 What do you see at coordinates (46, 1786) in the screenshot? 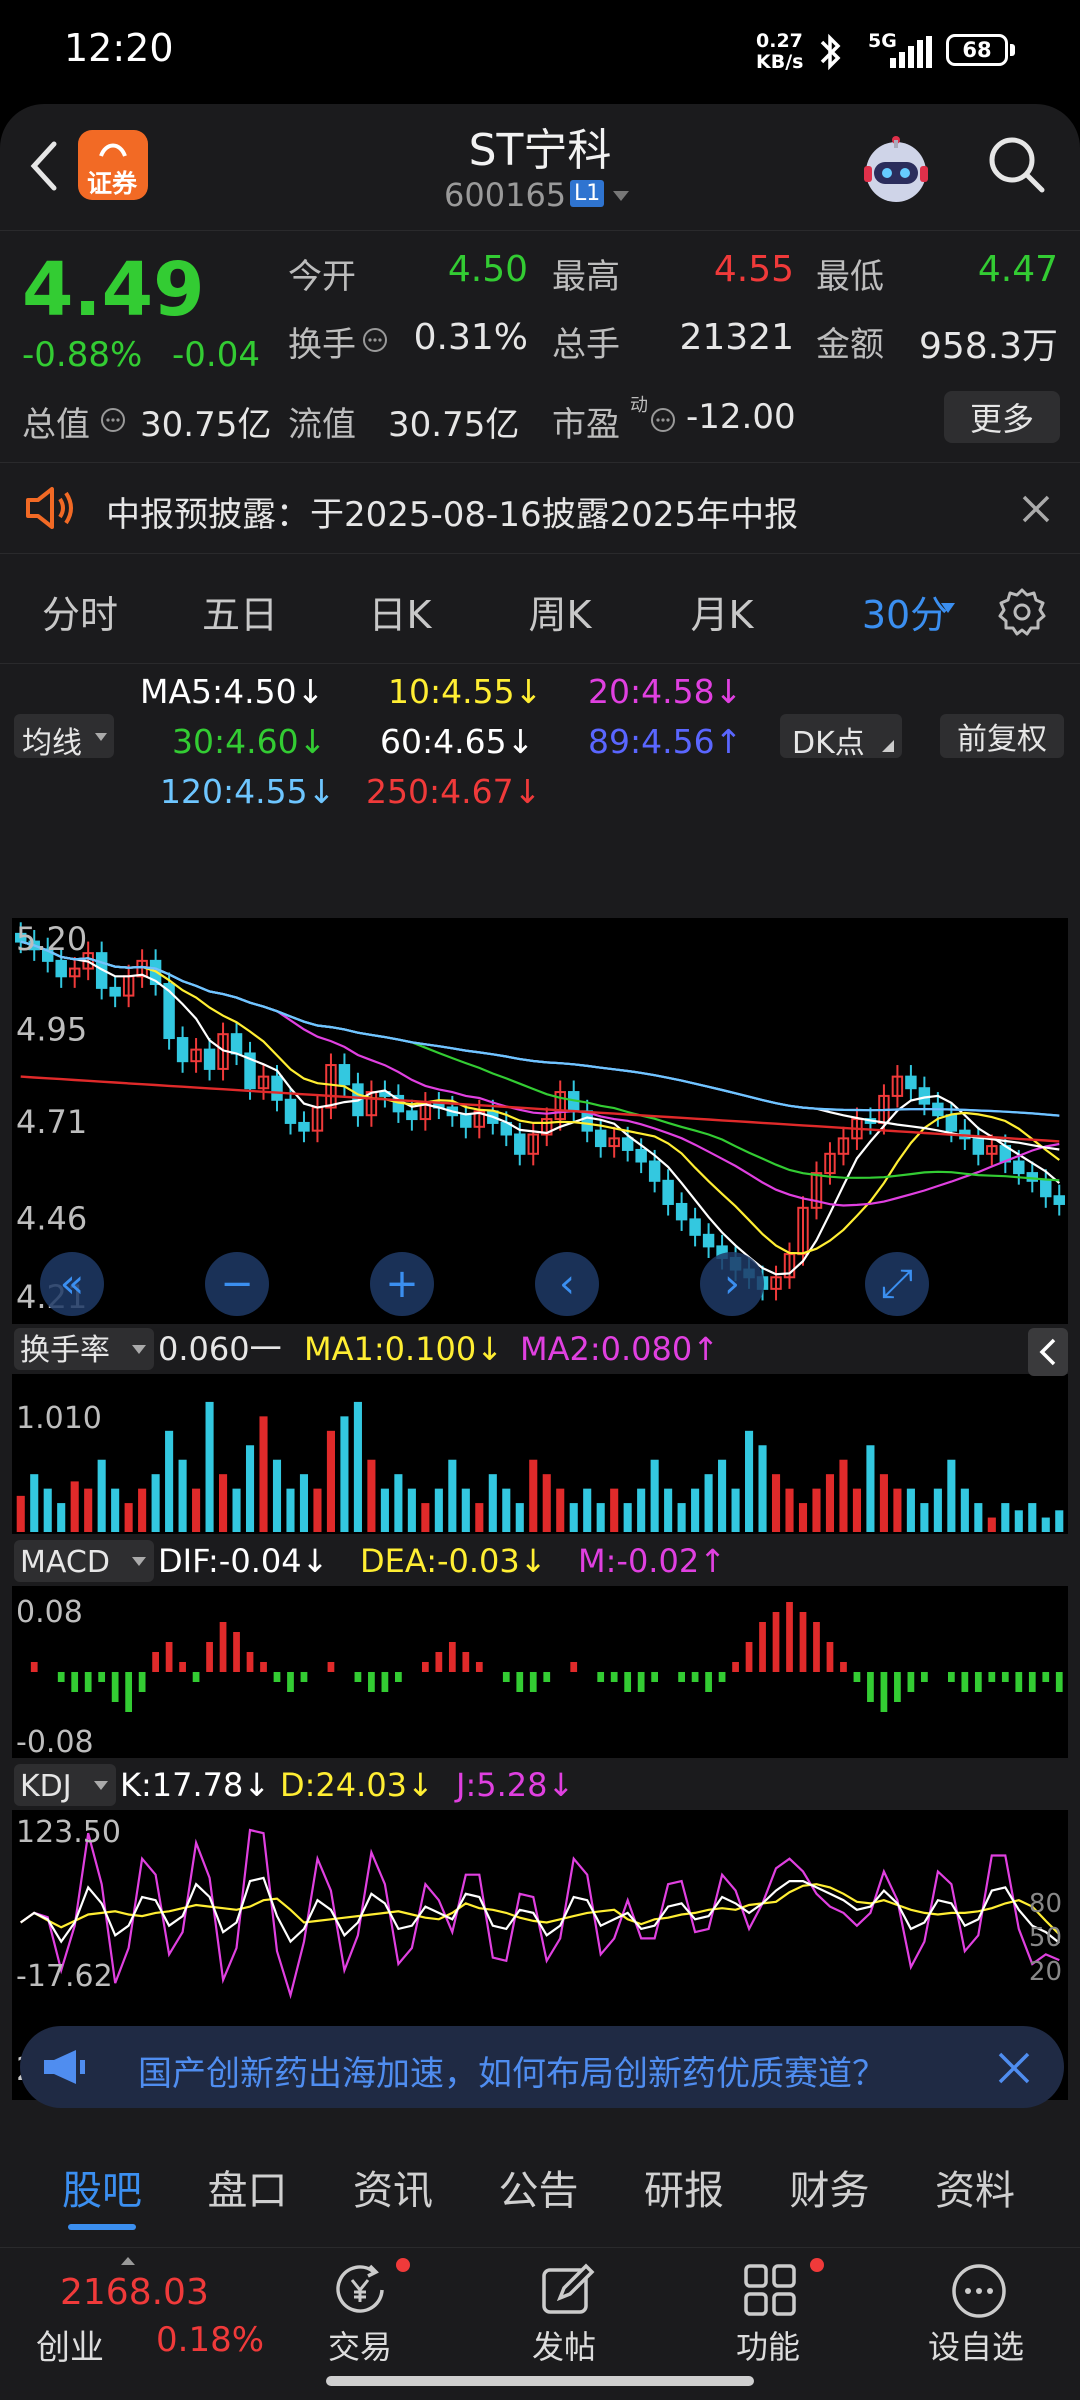
I see `svg-text: KDJ` at bounding box center [46, 1786].